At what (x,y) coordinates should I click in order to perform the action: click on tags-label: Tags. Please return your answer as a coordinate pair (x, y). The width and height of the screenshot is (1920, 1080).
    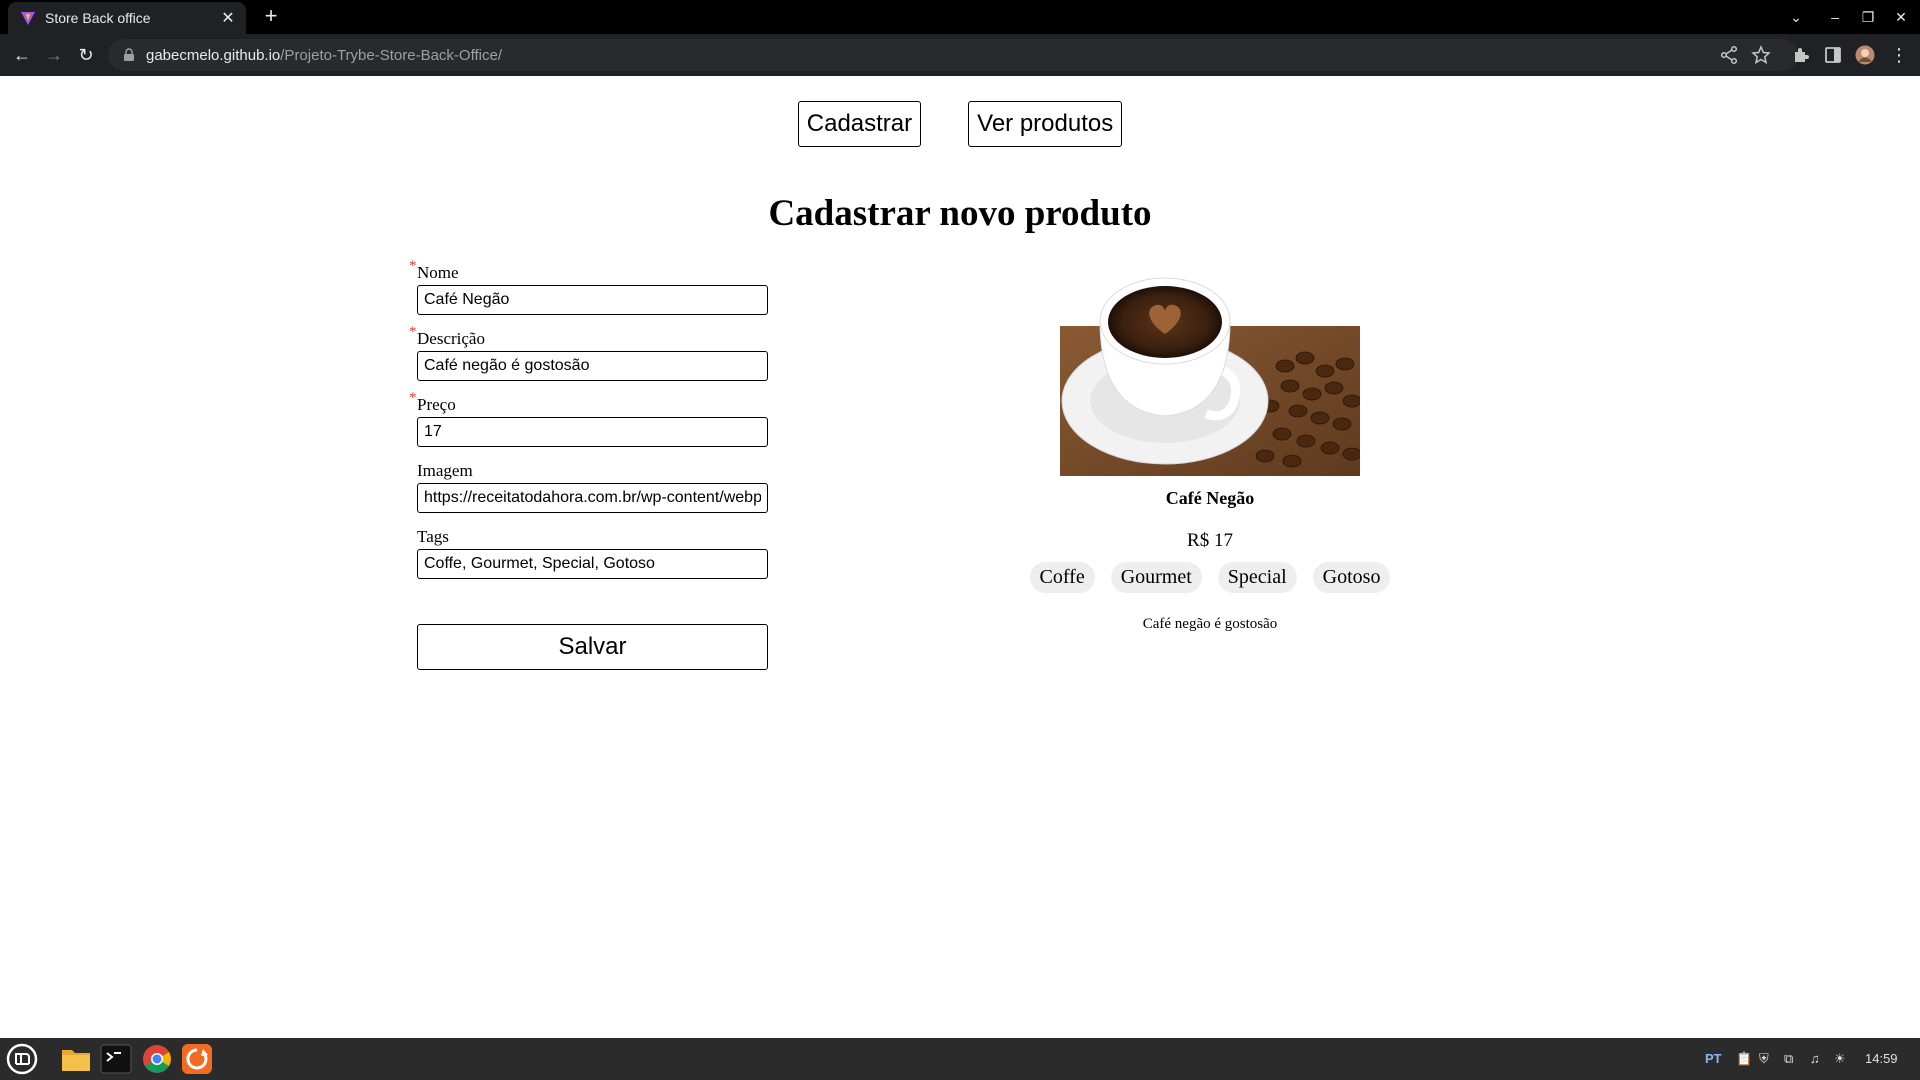
    Looking at the image, I should click on (433, 536).